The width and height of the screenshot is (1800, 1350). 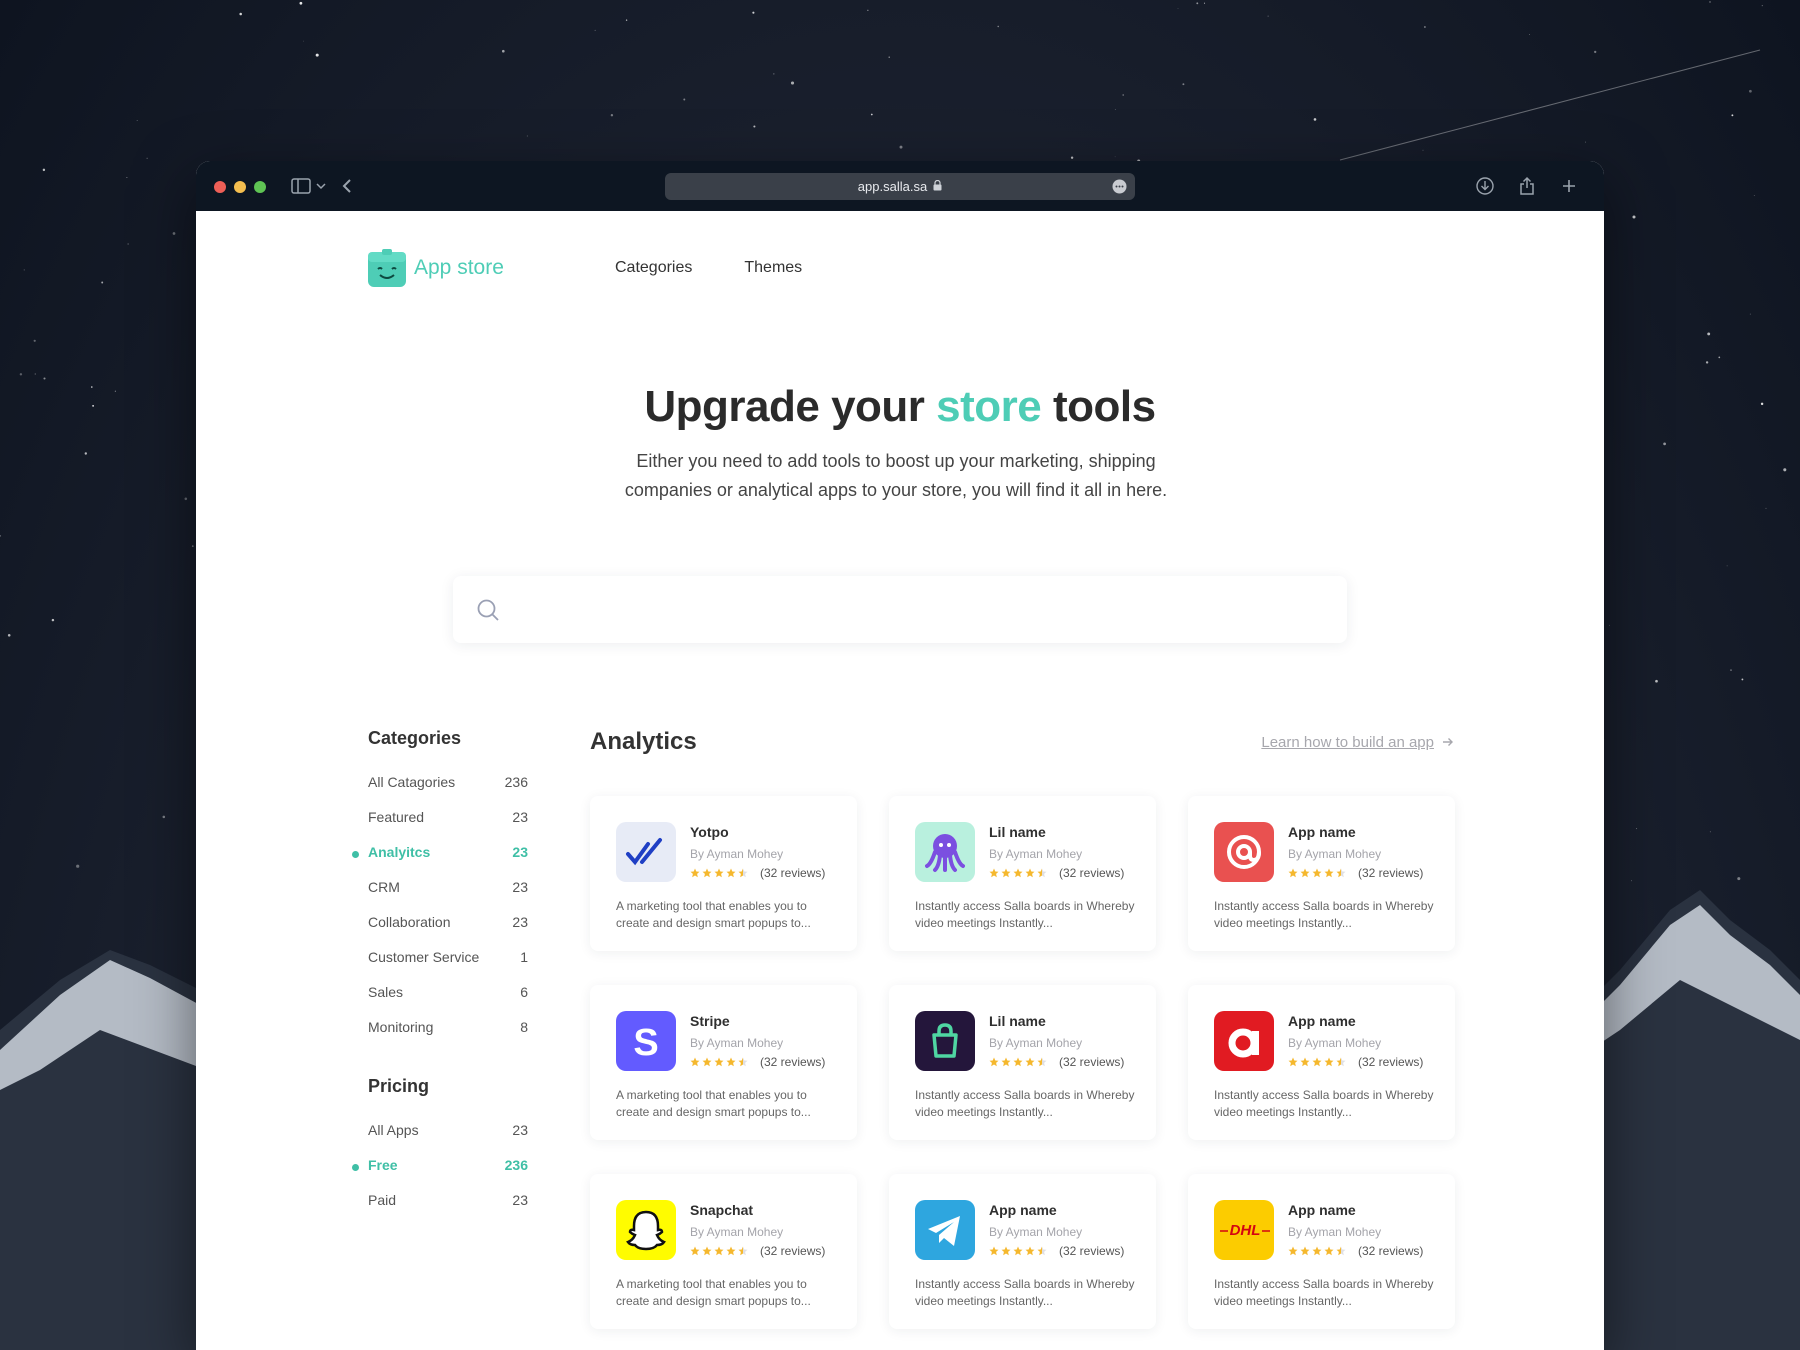 I want to click on pricing-item-free: Free 236, so click(x=440, y=1174).